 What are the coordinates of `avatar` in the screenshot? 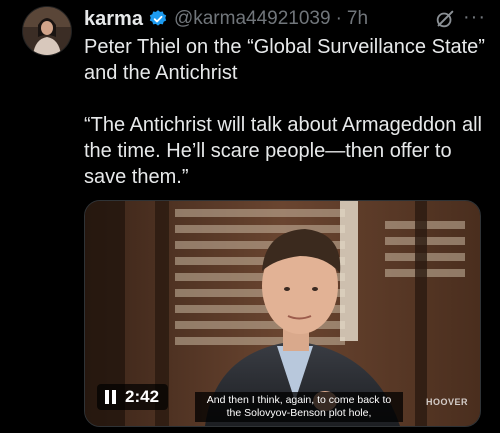 It's located at (47, 31).